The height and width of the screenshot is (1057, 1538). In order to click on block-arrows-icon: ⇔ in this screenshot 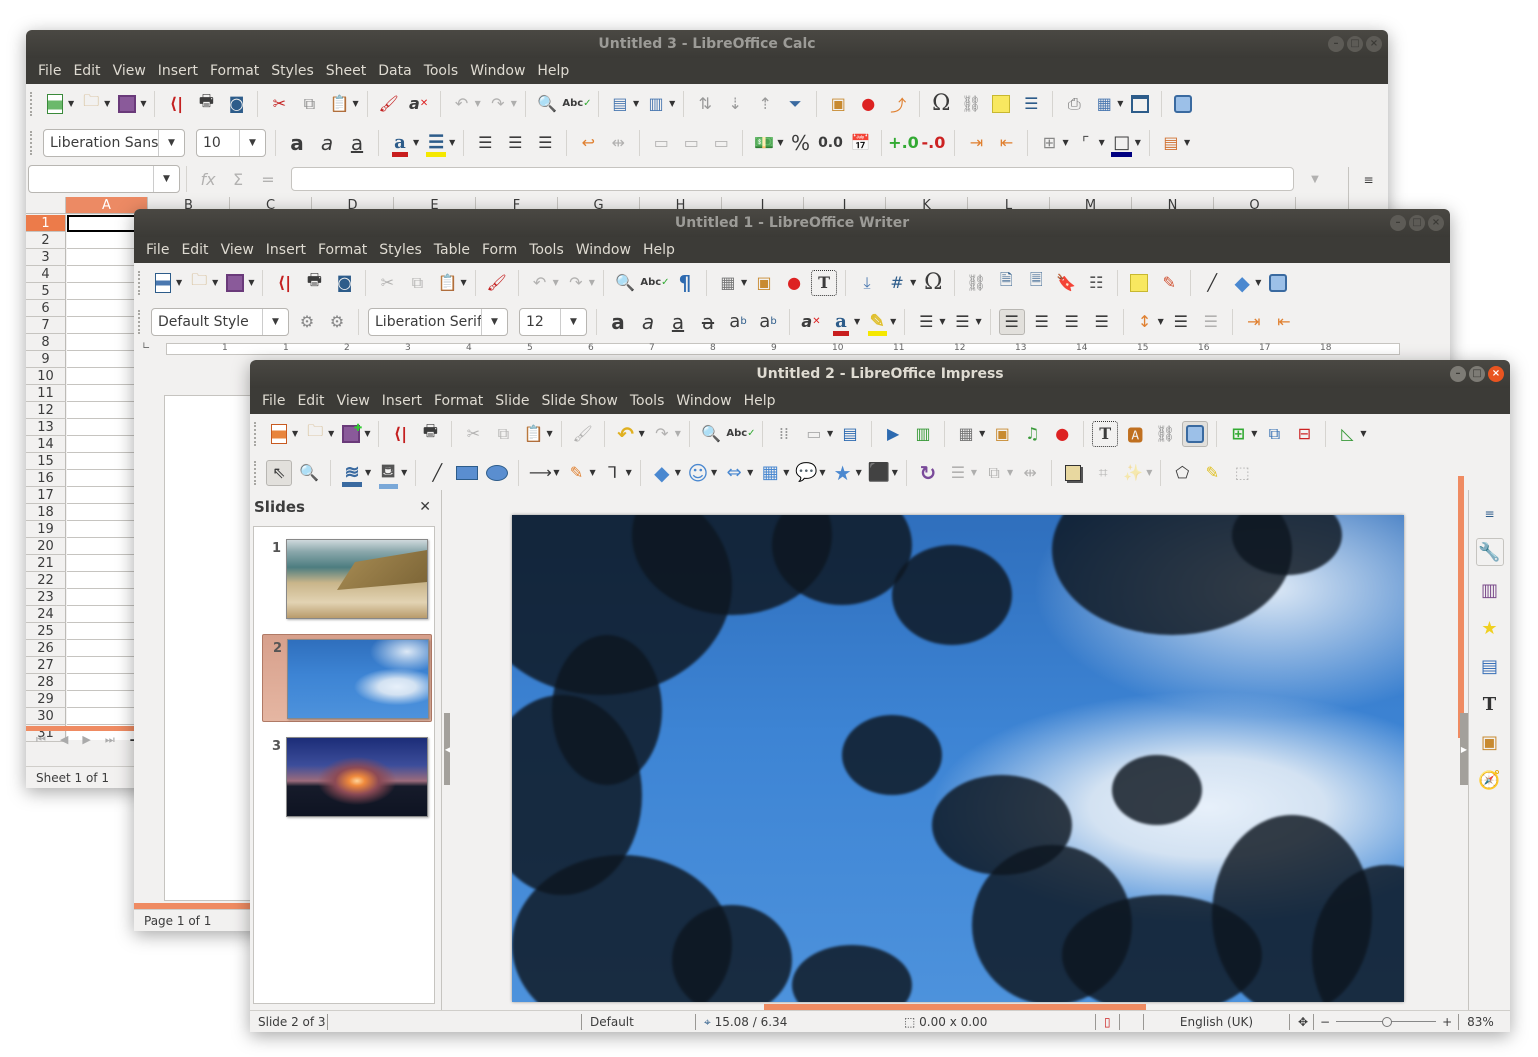, I will do `click(734, 473)`.